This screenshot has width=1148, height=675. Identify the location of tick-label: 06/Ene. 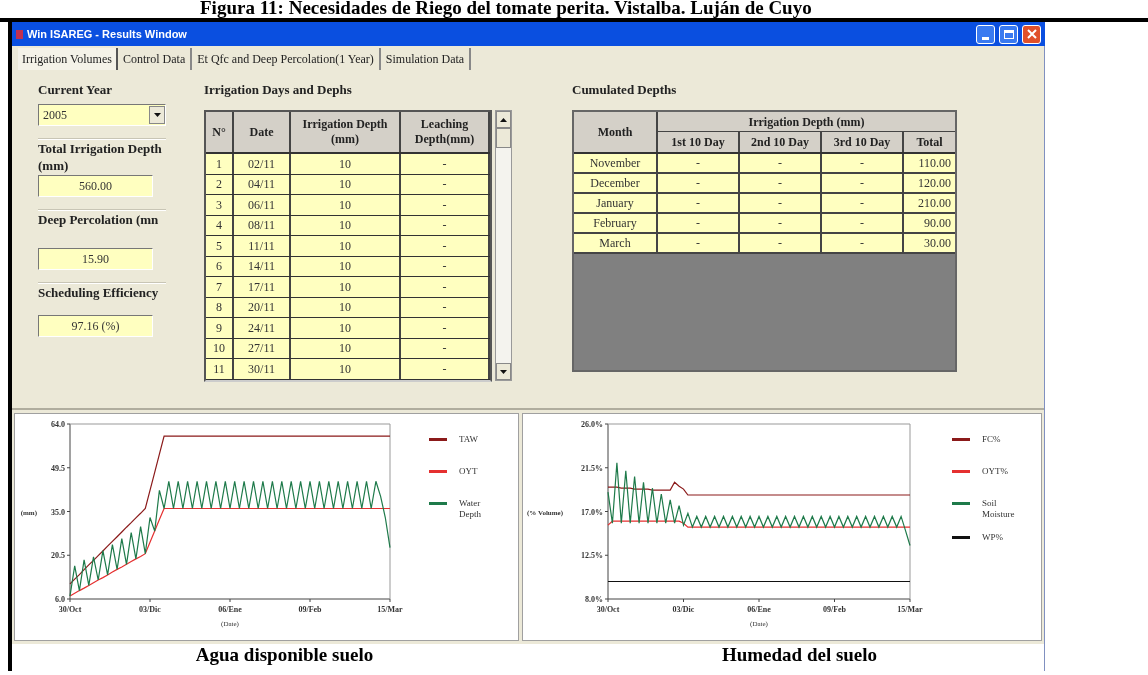
(230, 609).